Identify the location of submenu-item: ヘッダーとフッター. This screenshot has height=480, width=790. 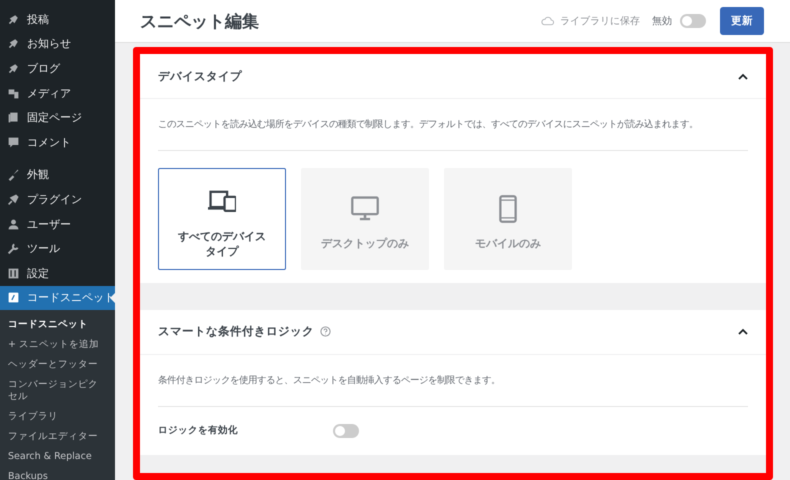
(57, 366).